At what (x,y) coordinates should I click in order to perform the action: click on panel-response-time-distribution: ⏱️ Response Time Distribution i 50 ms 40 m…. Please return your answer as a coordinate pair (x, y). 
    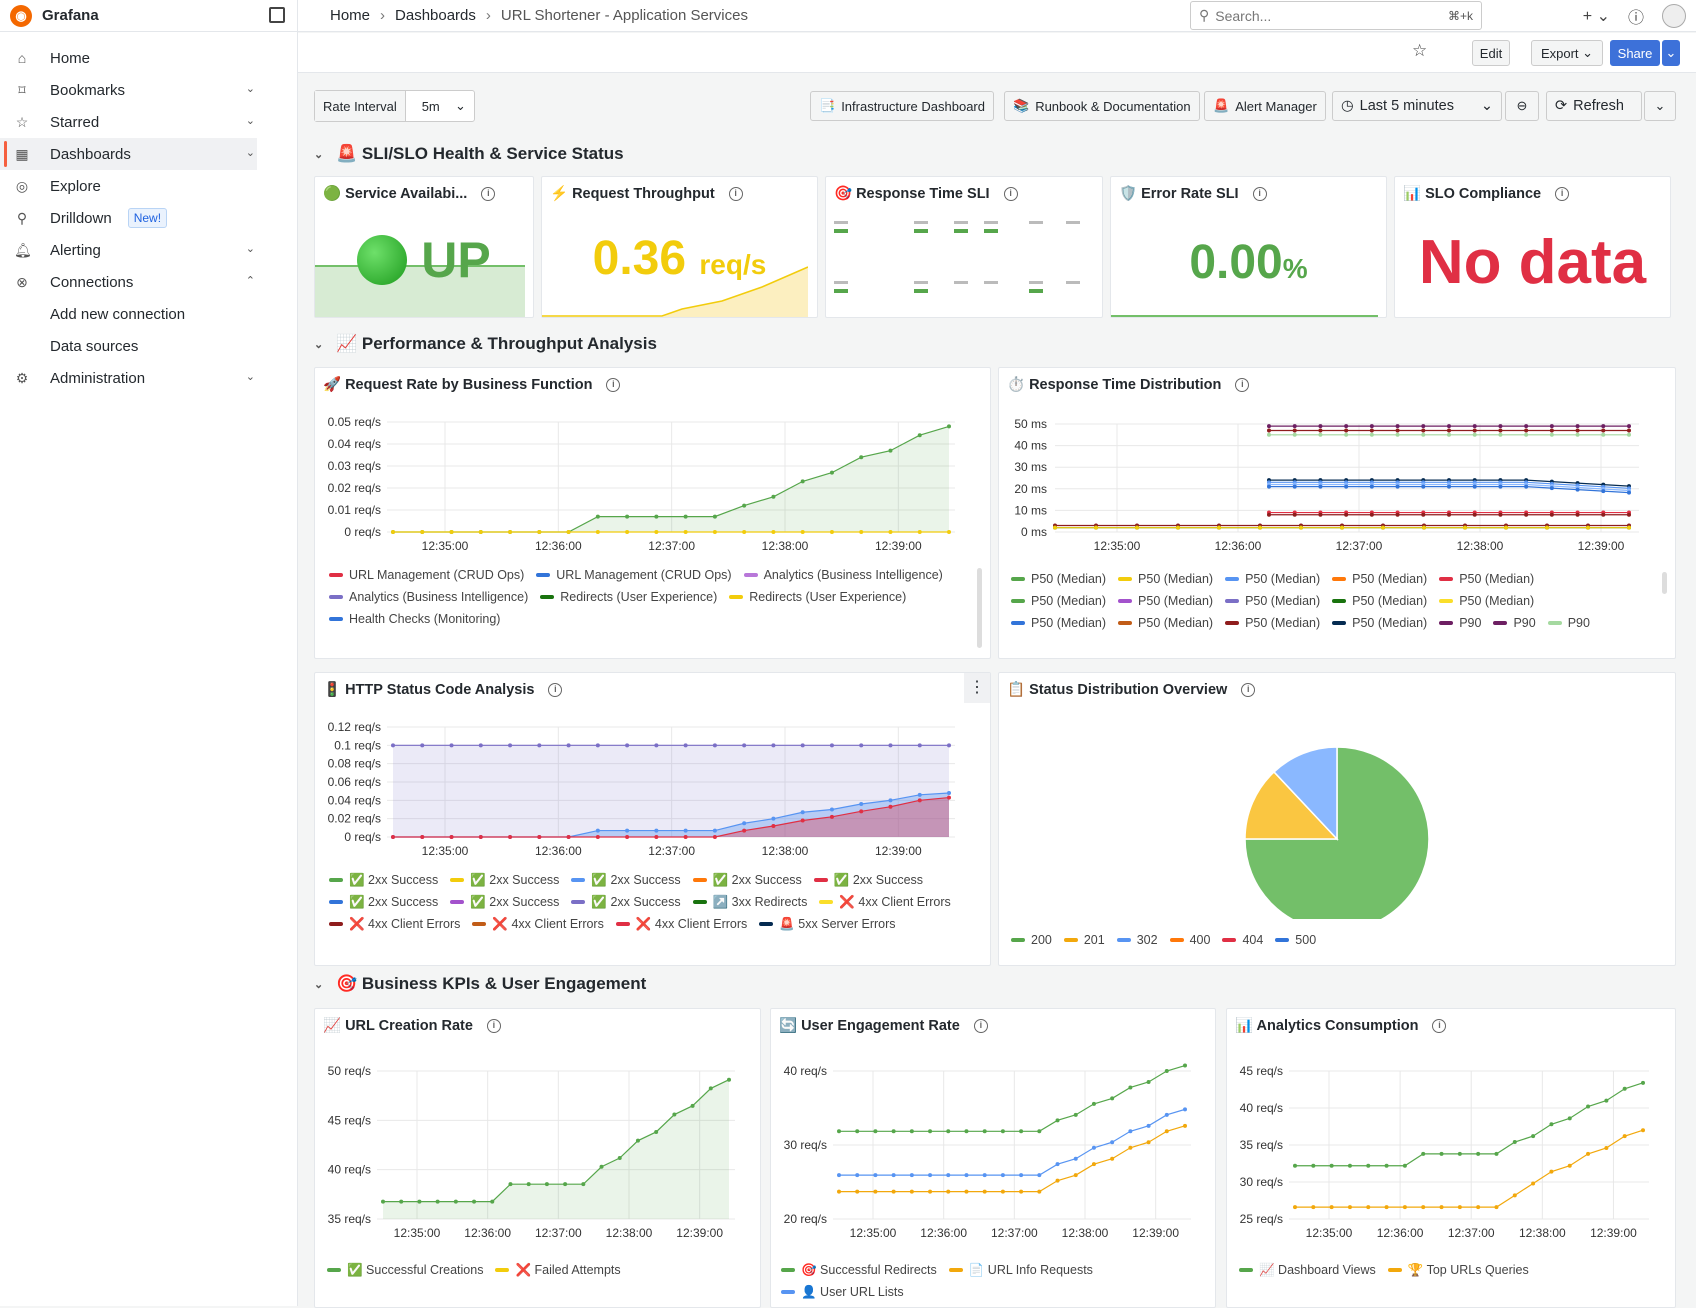
    Looking at the image, I should click on (1337, 513).